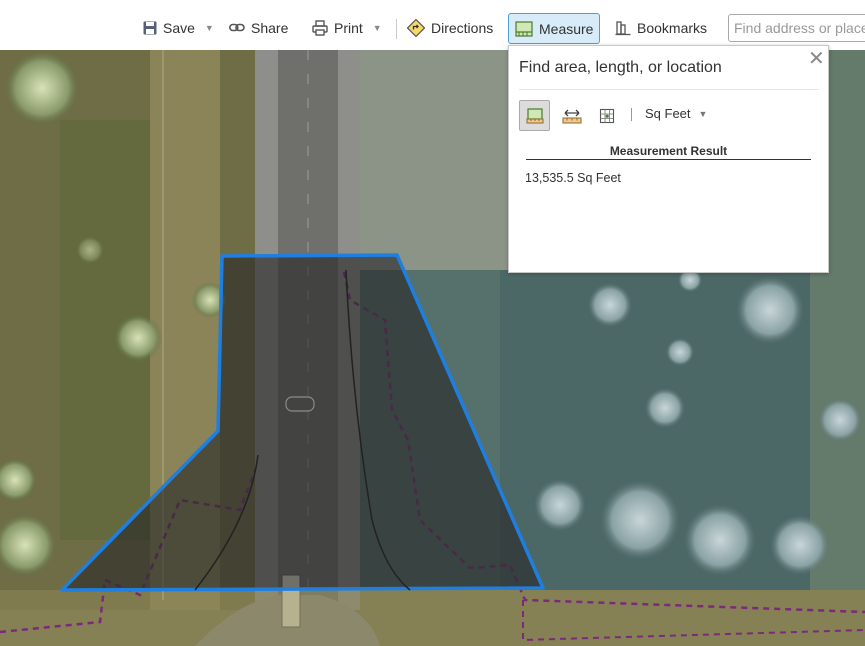 This screenshot has height=646, width=865. I want to click on measure-button: Measure, so click(554, 28).